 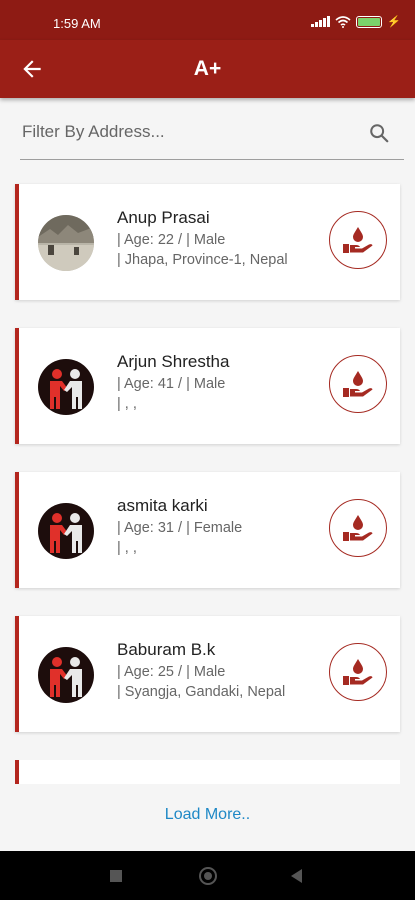 I want to click on search-input, so click(x=185, y=132).